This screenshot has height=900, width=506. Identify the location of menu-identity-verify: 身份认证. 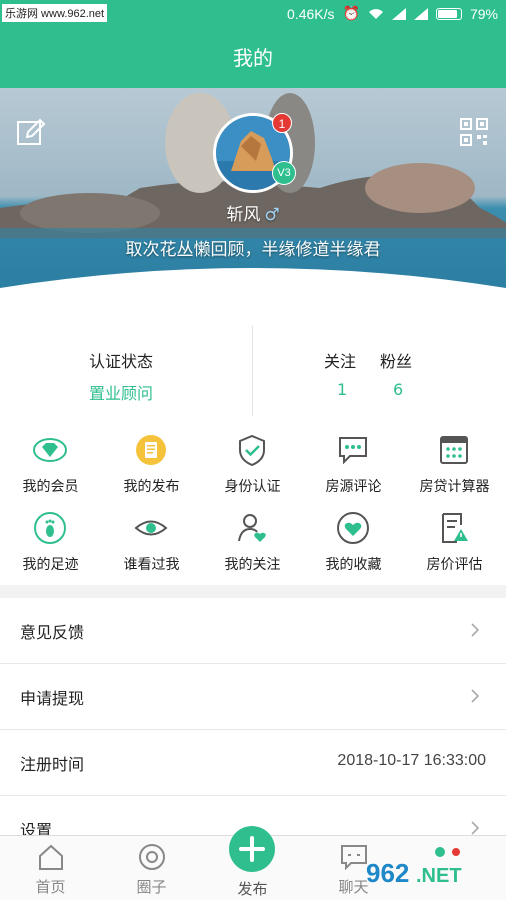
(252, 467).